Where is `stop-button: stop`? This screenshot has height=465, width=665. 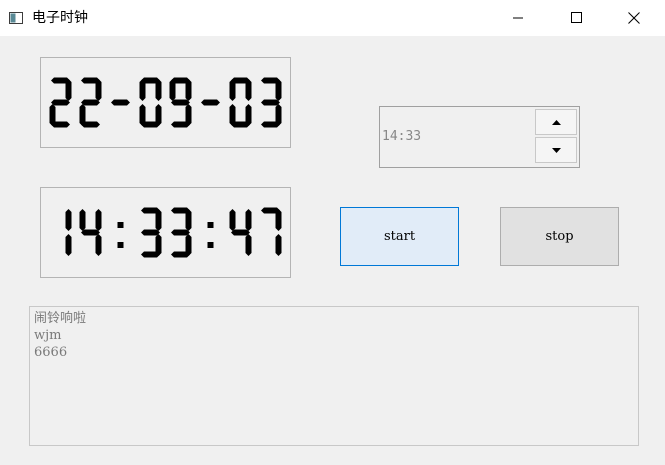
stop-button: stop is located at coordinates (559, 236).